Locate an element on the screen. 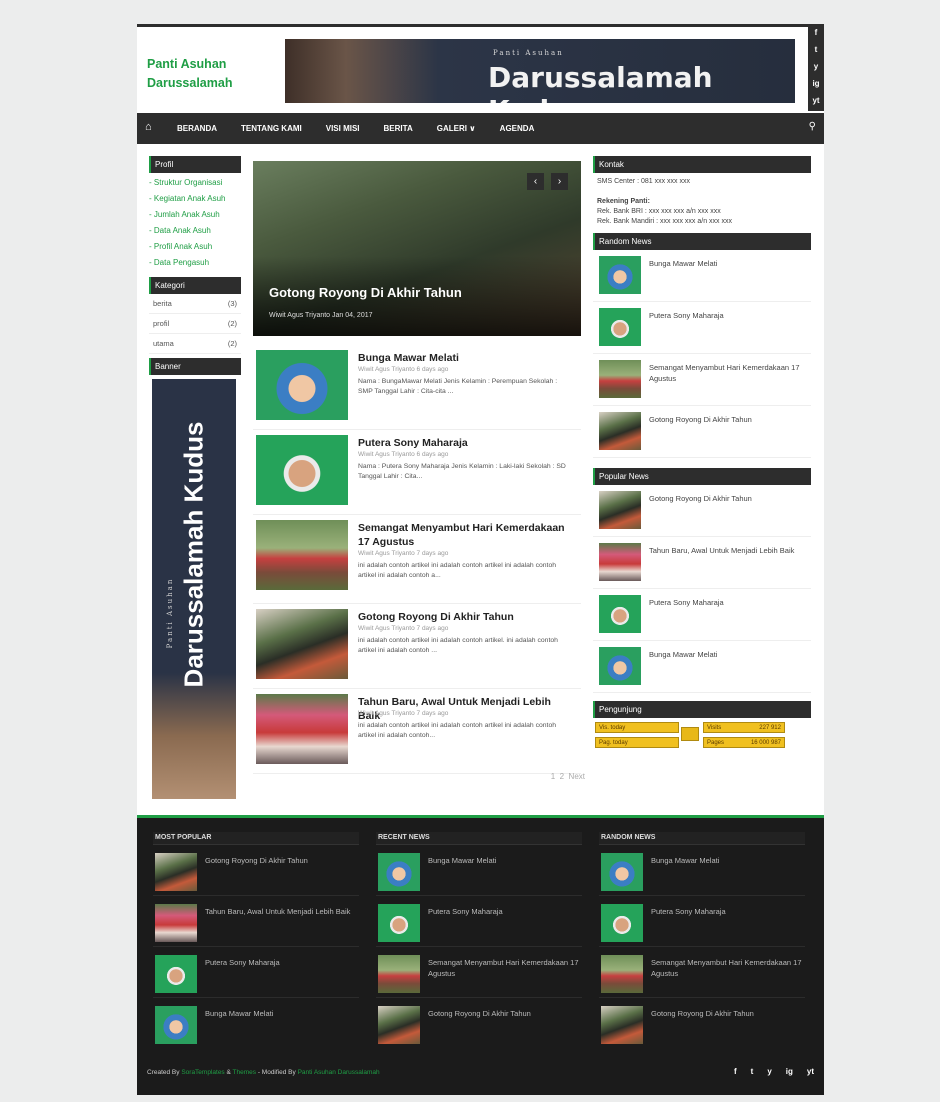  post-title: Putera Sony Maharaja is located at coordinates (465, 443).